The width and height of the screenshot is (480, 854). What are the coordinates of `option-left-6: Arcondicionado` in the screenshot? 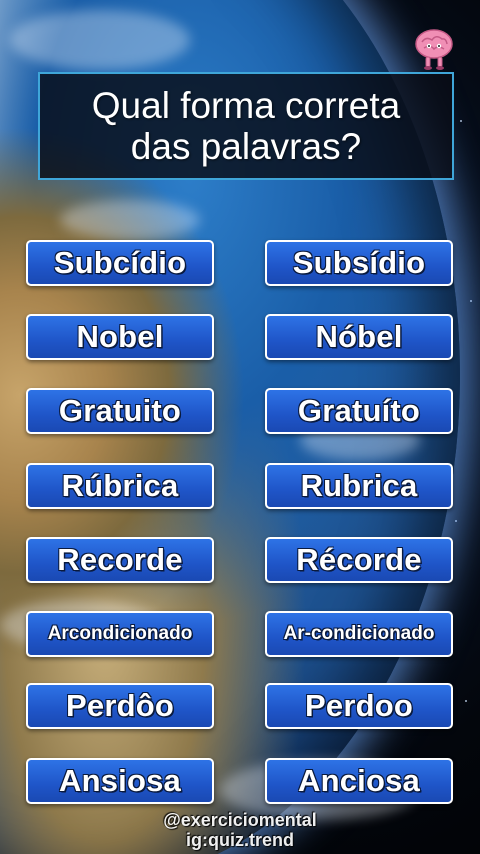 It's located at (120, 634).